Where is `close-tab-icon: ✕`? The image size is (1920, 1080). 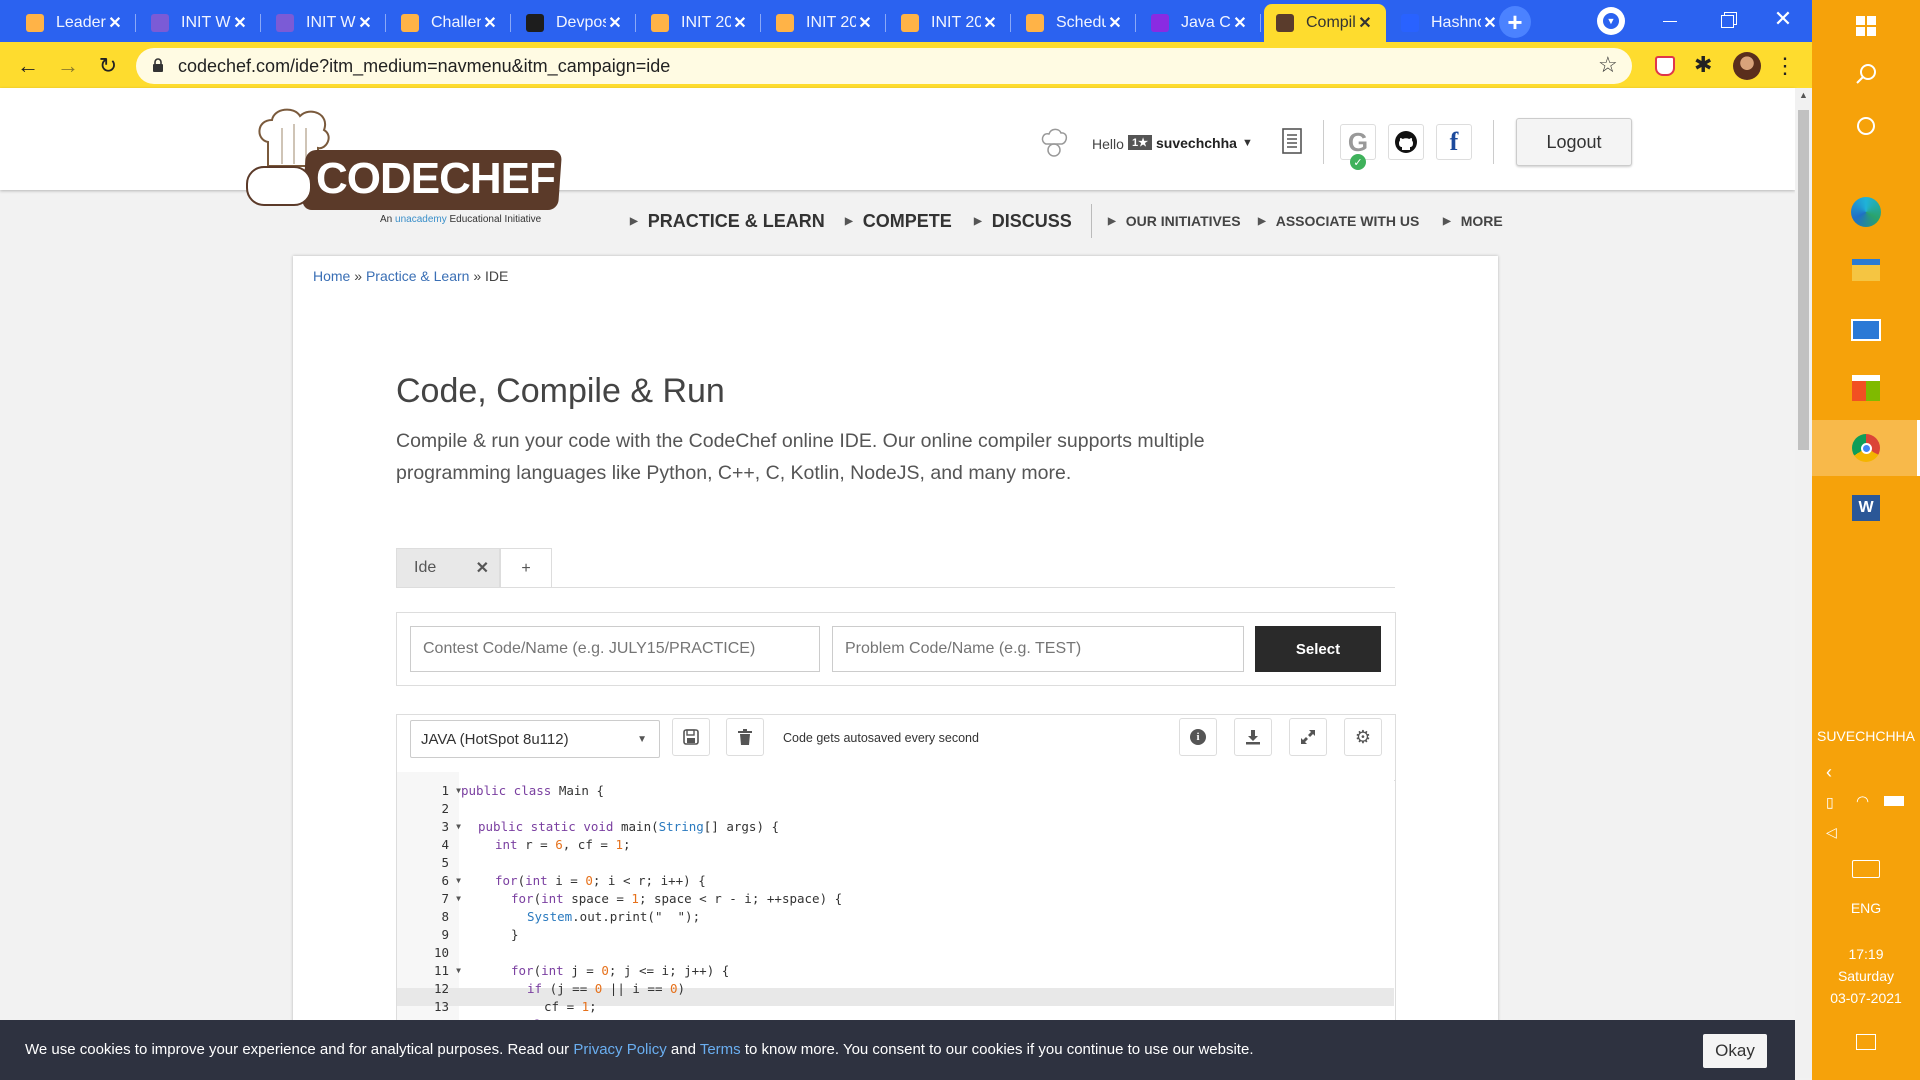
close-tab-icon: ✕ is located at coordinates (482, 568).